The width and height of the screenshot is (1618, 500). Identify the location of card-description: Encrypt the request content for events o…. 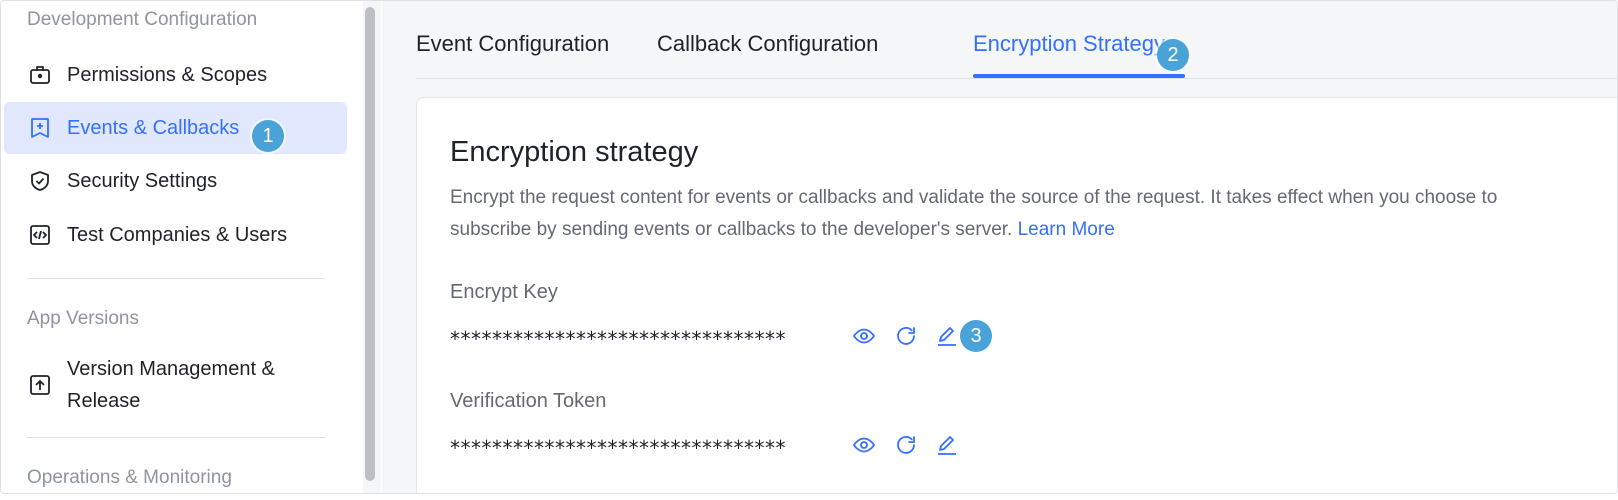
(1015, 214).